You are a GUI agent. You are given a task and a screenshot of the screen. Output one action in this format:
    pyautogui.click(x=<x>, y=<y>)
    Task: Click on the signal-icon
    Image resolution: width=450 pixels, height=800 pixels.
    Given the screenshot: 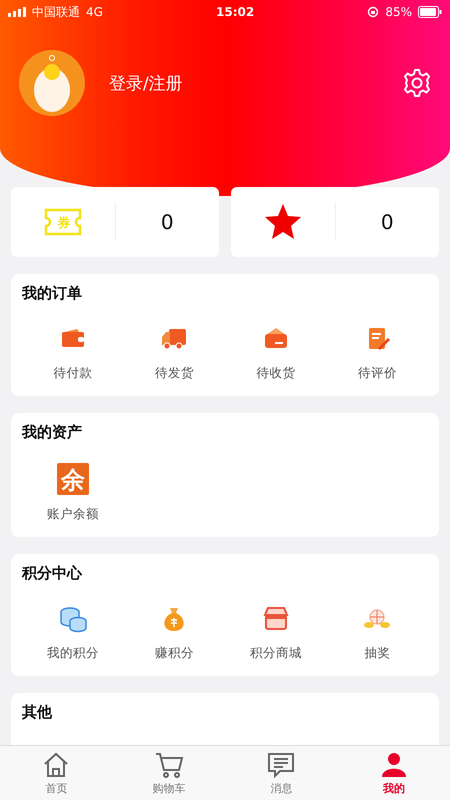 What is the action you would take?
    pyautogui.click(x=17, y=12)
    